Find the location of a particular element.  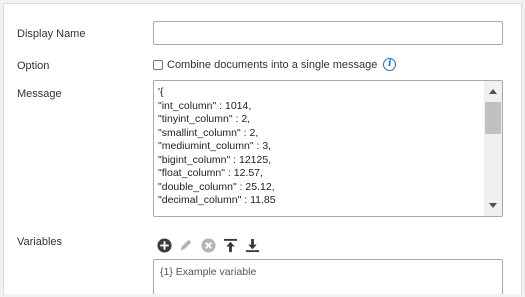

add-variable-button is located at coordinates (164, 245).